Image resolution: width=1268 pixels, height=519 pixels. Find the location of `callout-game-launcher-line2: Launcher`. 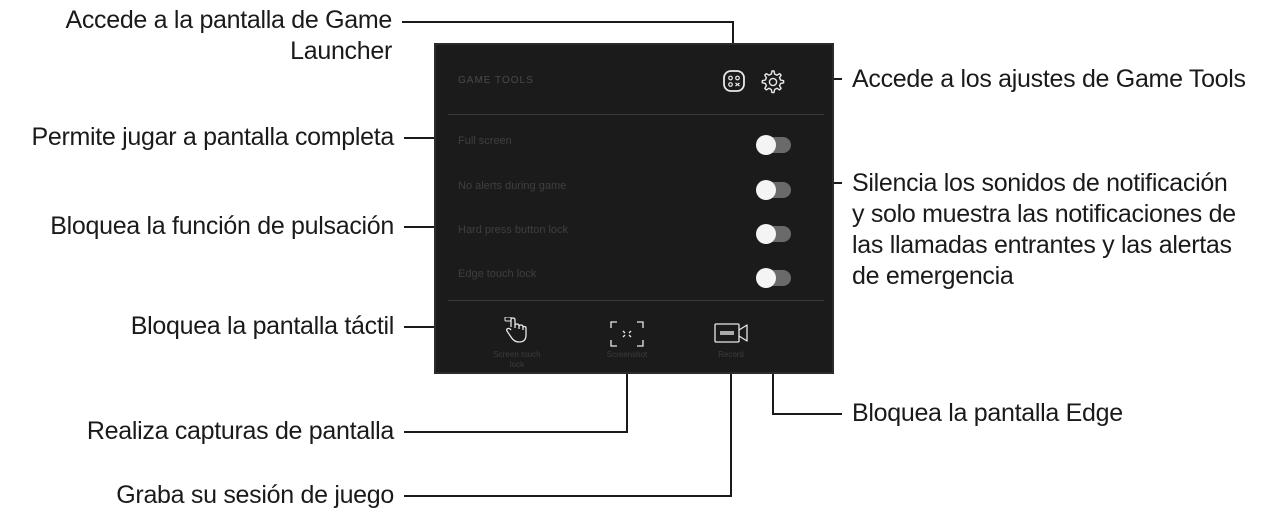

callout-game-launcher-line2: Launcher is located at coordinates (341, 51).